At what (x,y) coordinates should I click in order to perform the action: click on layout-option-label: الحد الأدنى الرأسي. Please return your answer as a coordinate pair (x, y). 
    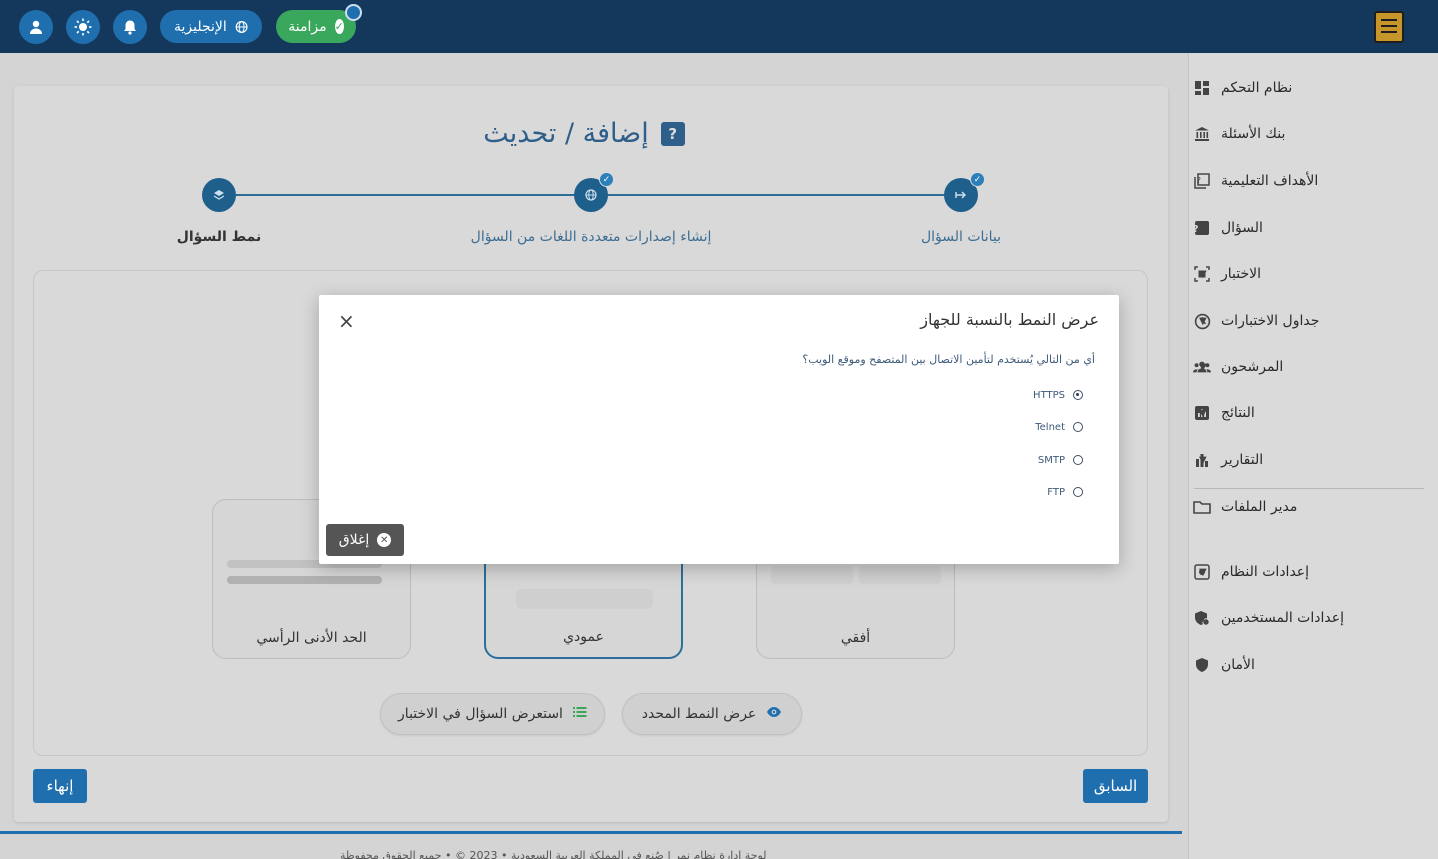
    Looking at the image, I should click on (311, 638).